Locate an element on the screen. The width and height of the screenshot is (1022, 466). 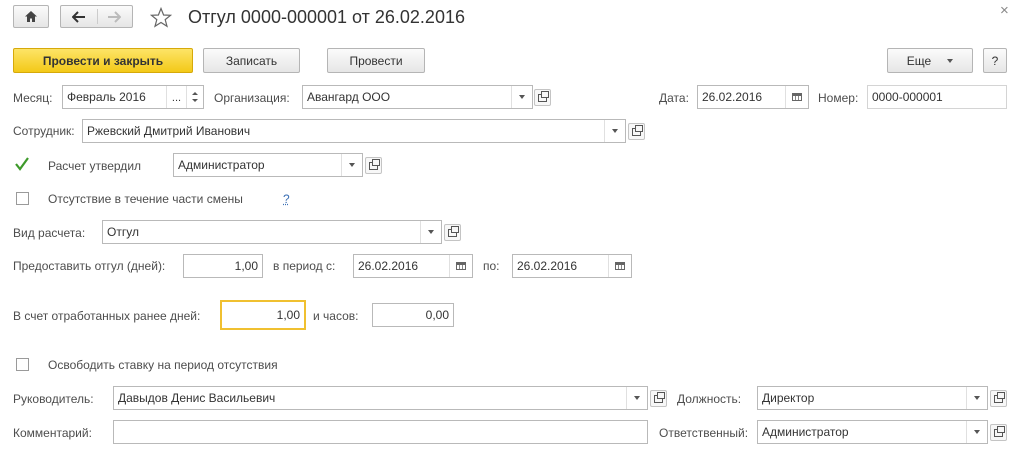
employee-open-button is located at coordinates (636, 131).